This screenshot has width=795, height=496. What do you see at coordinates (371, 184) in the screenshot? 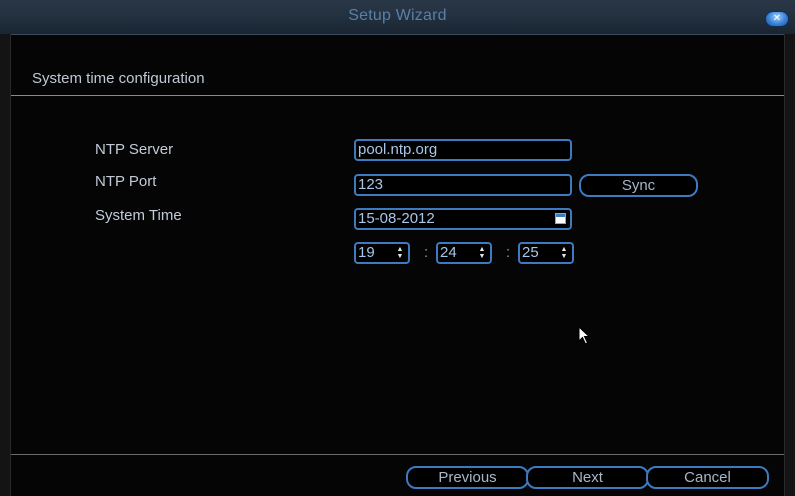
I see `ntp-port-value: 123` at bounding box center [371, 184].